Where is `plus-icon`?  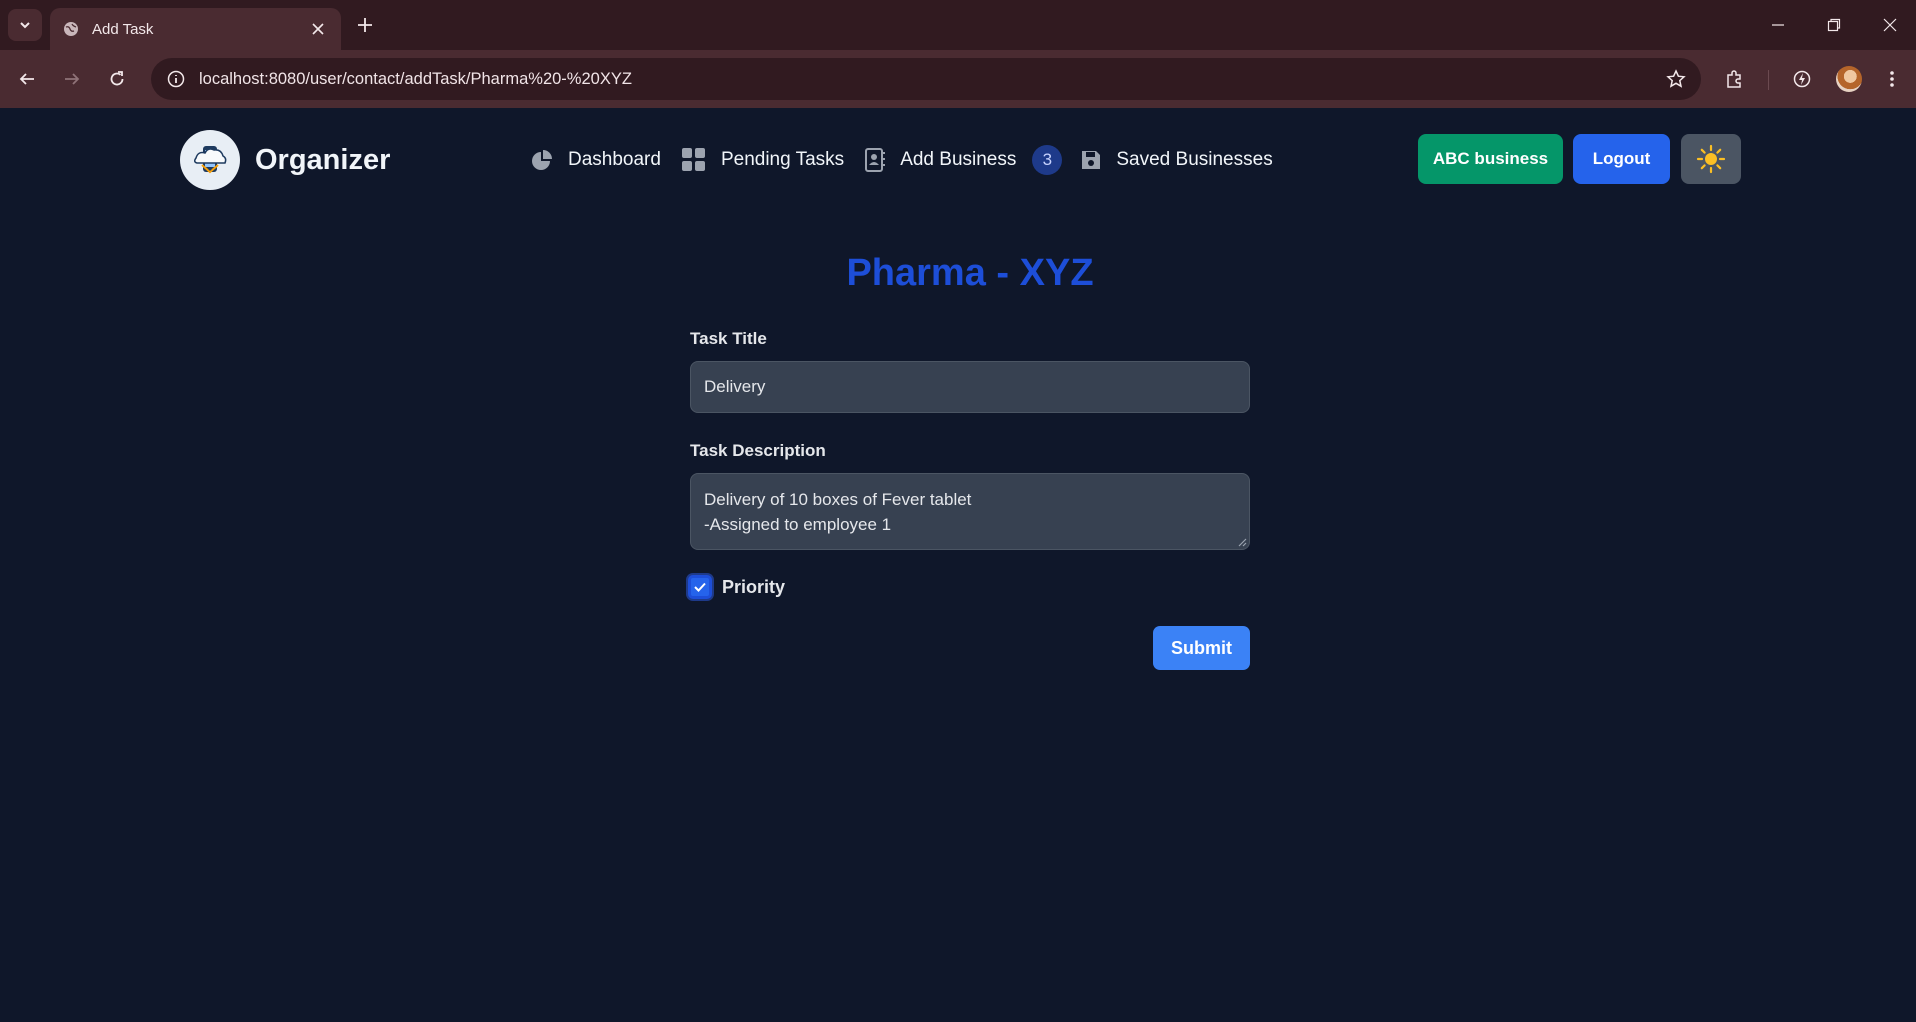 plus-icon is located at coordinates (365, 25).